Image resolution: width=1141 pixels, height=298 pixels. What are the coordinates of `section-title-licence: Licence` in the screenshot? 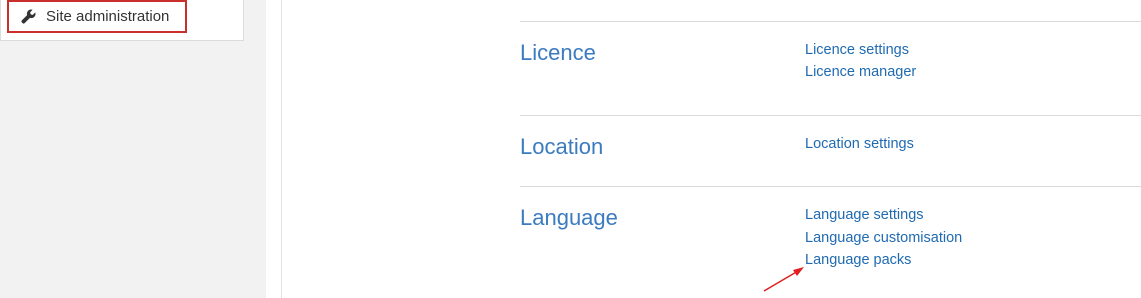 It's located at (558, 52).